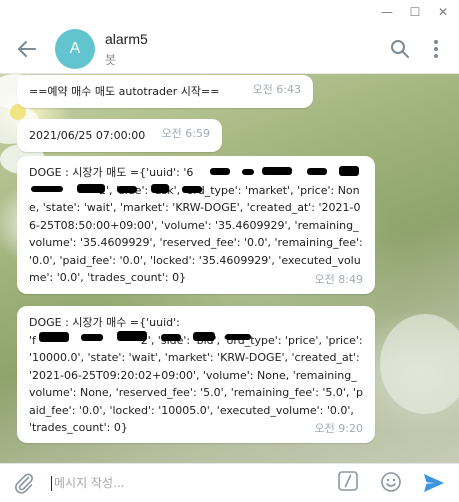 This screenshot has height=502, width=459. I want to click on avatar: A, so click(75, 49).